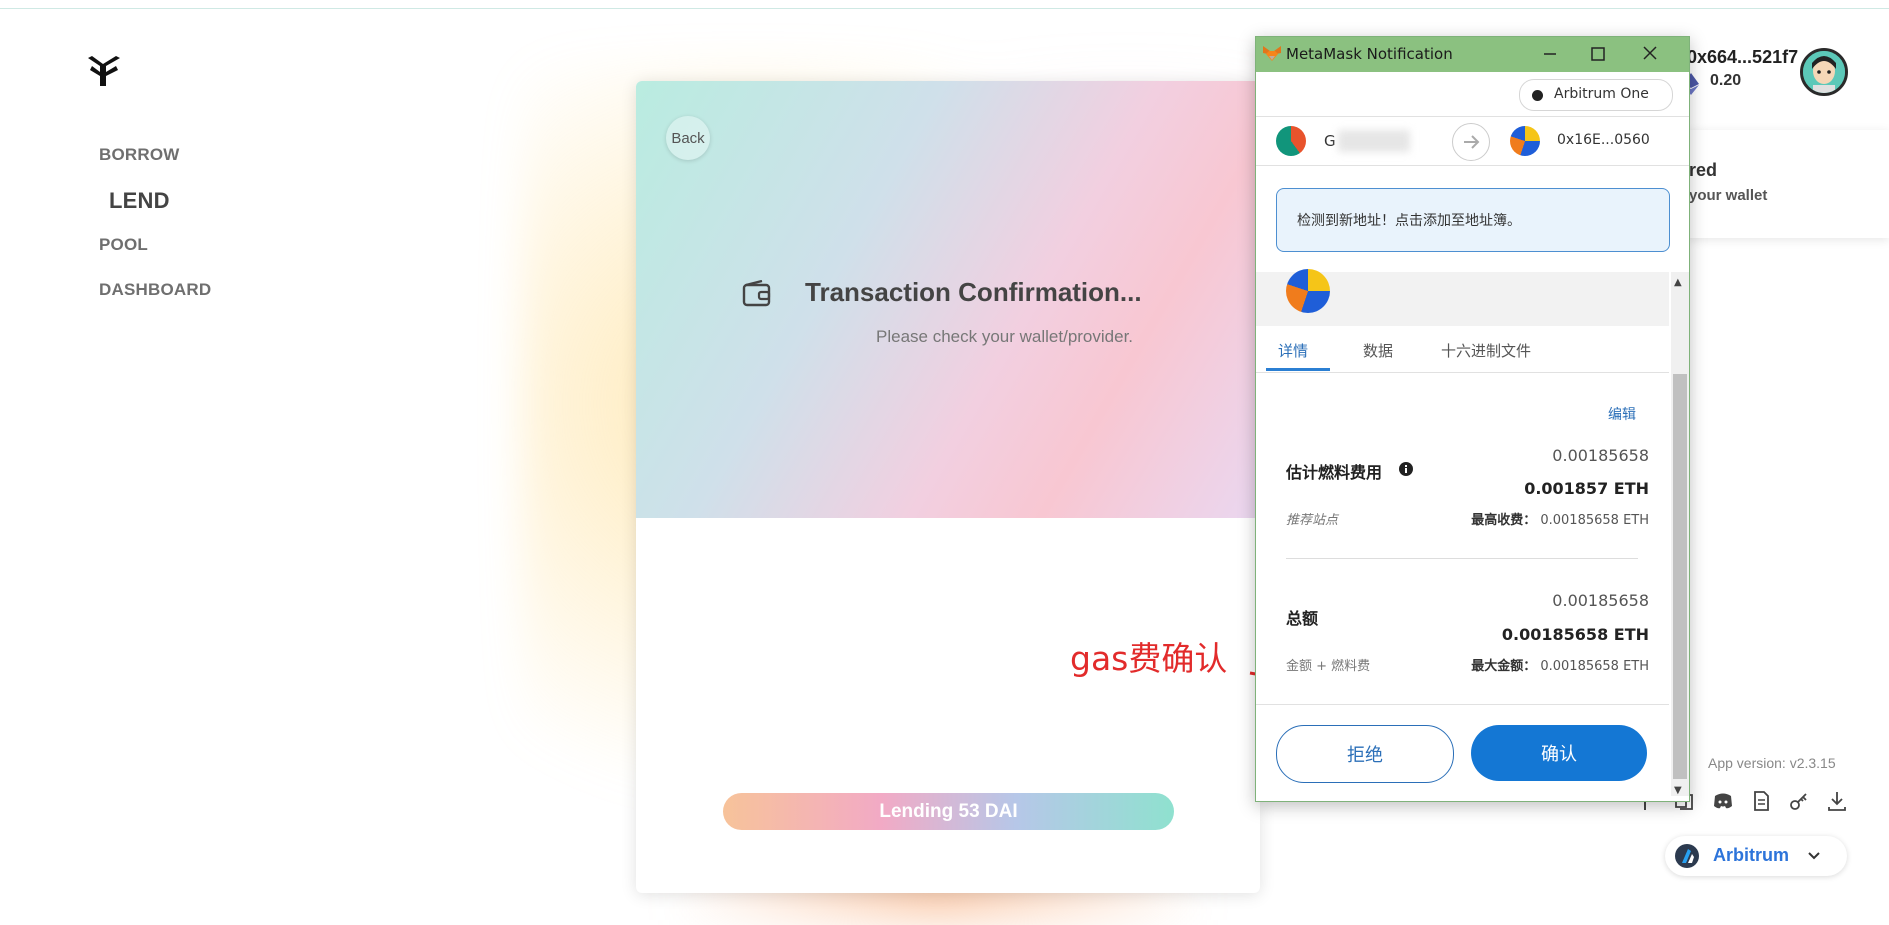 The width and height of the screenshot is (1889, 925). I want to click on scroll-up-icon: ▲, so click(1678, 282).